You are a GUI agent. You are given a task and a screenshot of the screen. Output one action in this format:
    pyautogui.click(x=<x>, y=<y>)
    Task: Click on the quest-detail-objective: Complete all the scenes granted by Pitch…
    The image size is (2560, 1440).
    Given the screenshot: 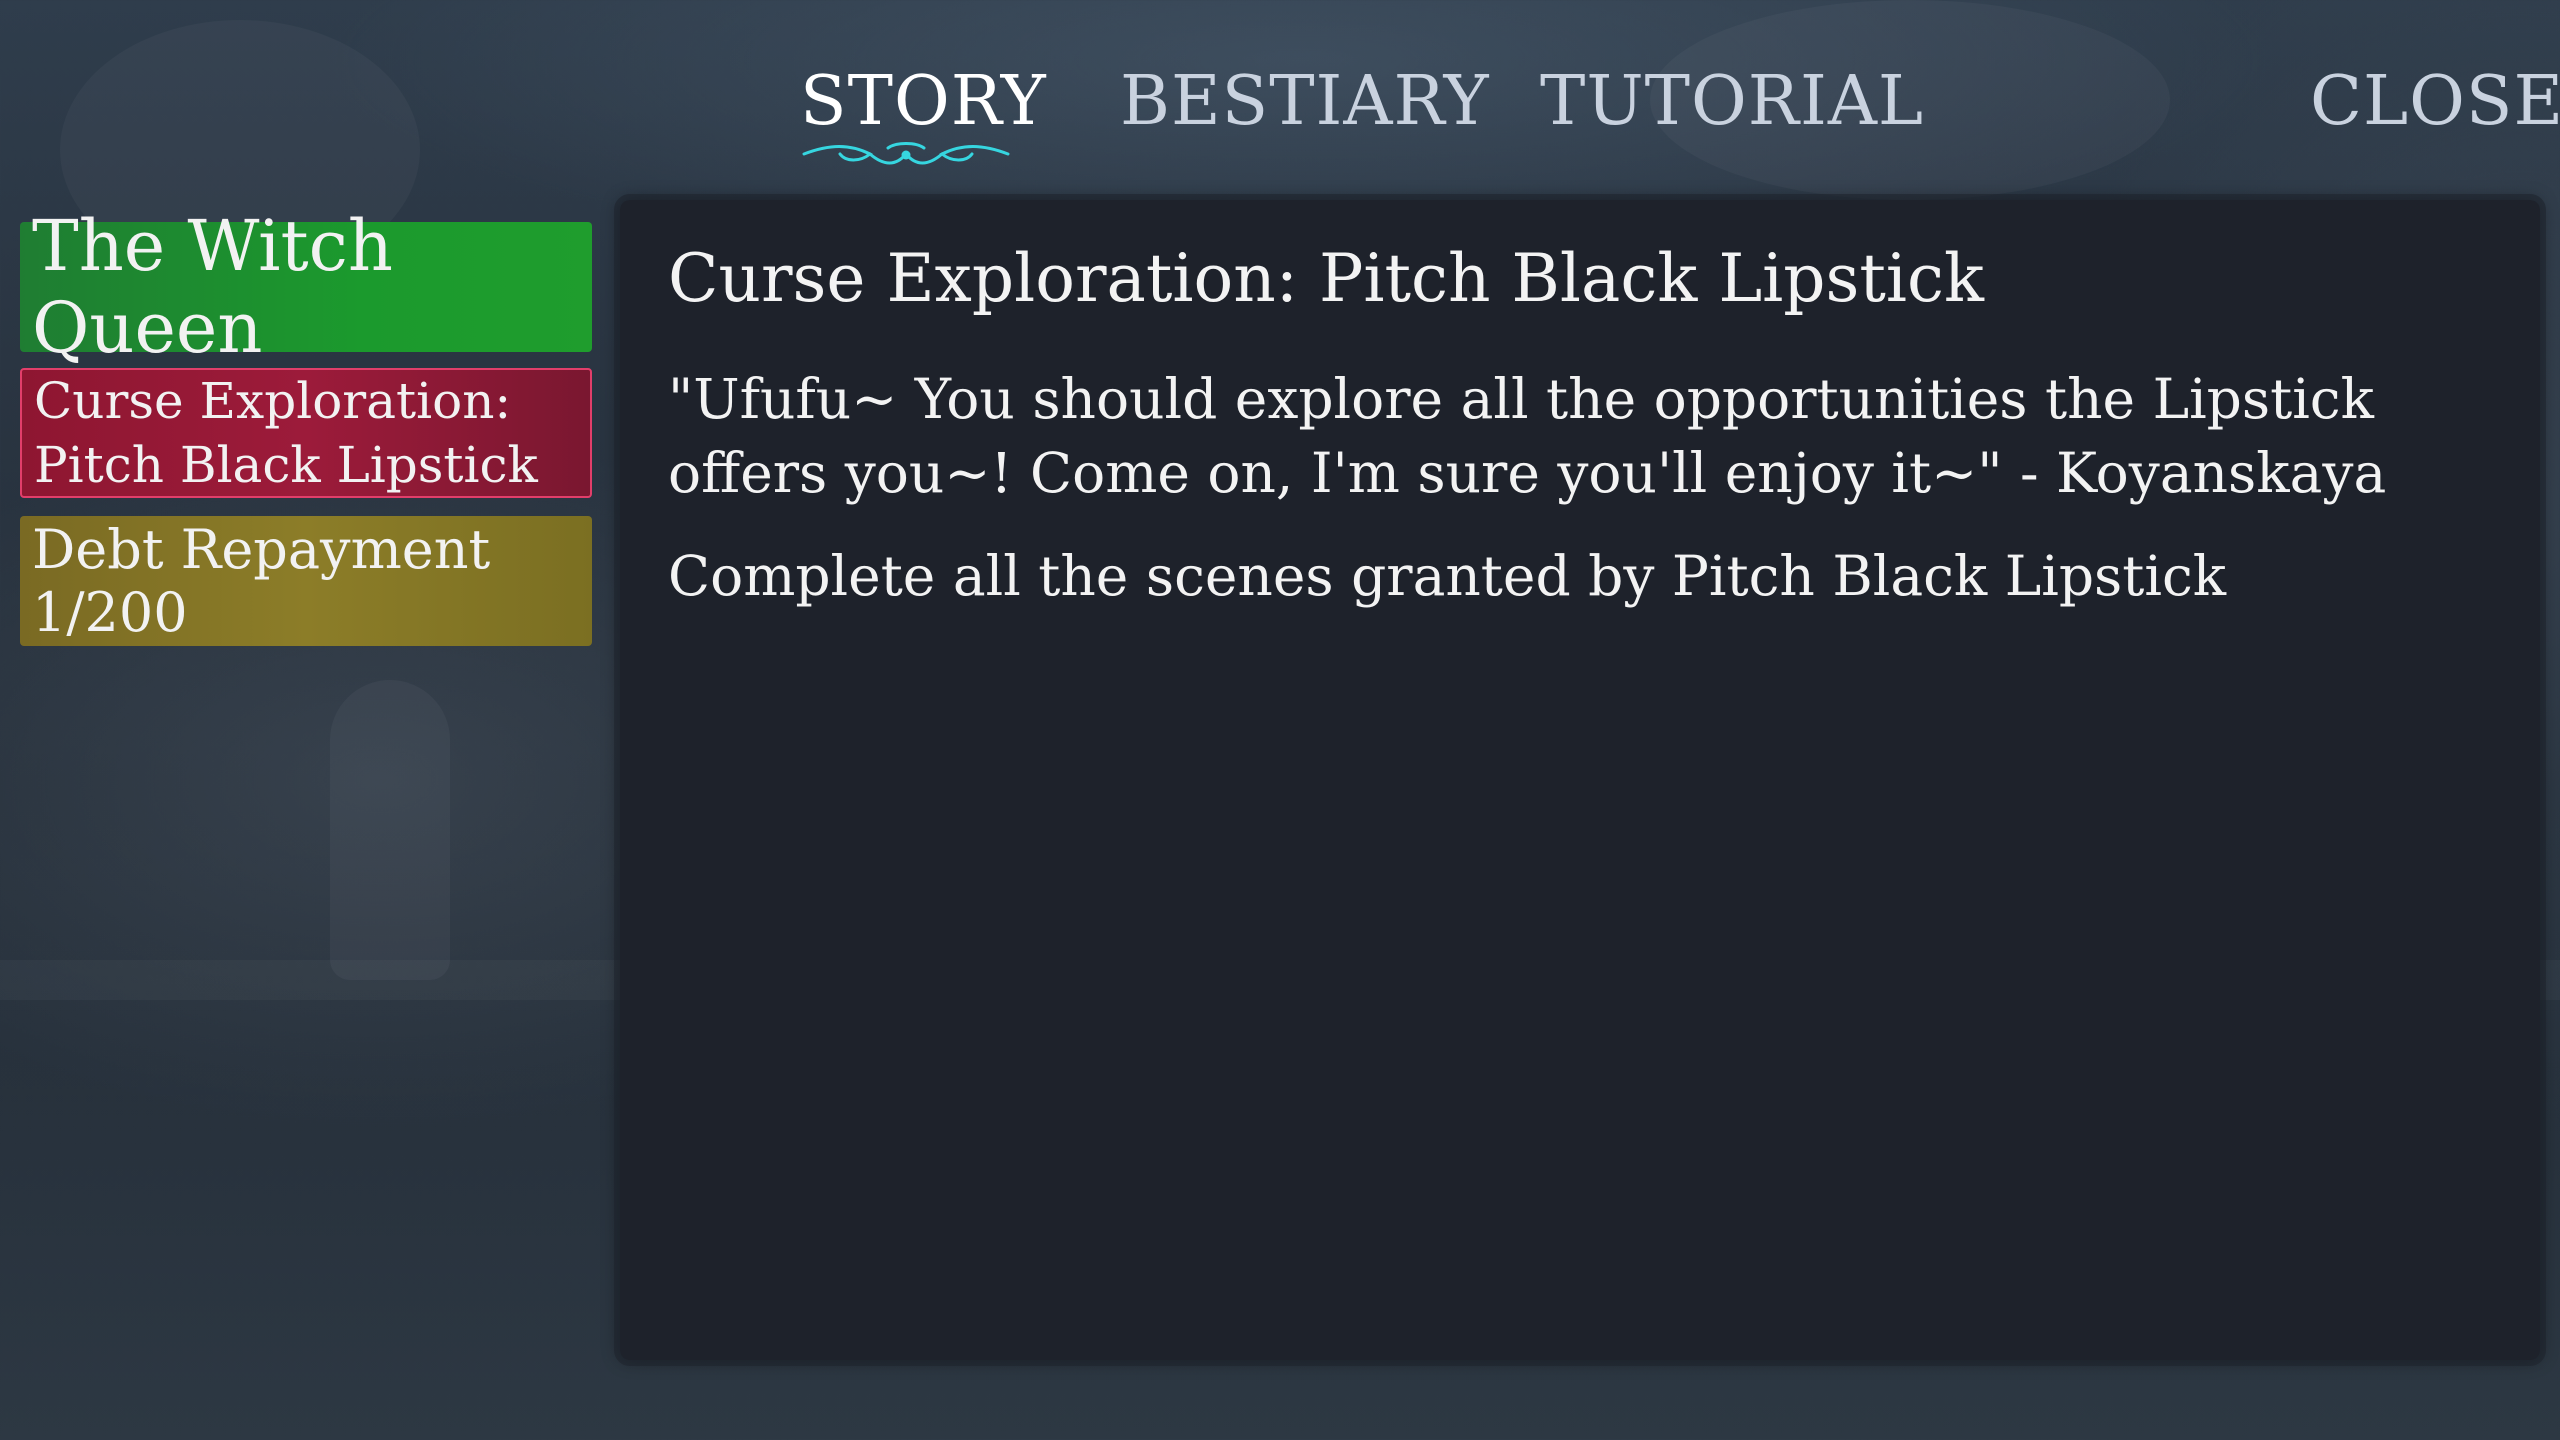 What is the action you would take?
    pyautogui.click(x=1447, y=576)
    